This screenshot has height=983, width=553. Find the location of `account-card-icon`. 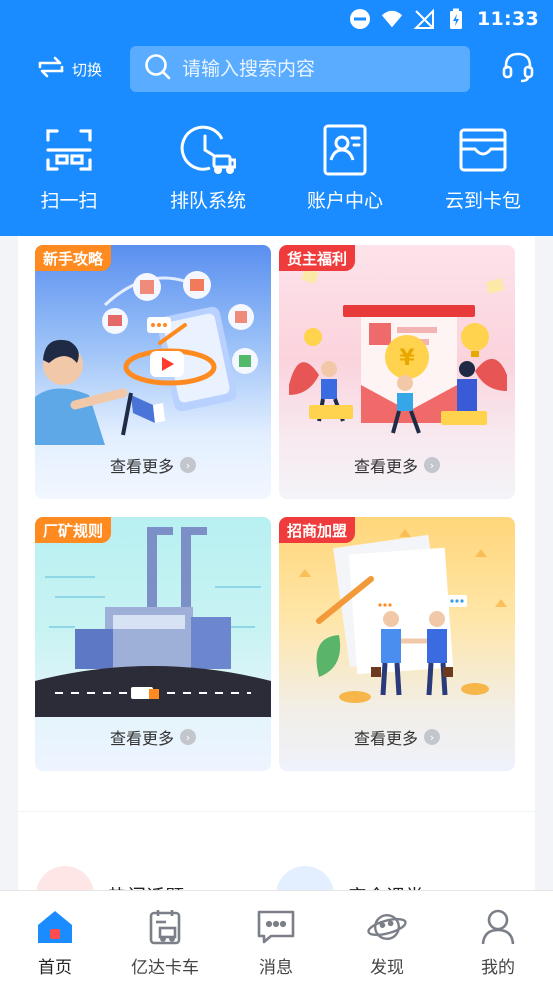

account-card-icon is located at coordinates (345, 150).